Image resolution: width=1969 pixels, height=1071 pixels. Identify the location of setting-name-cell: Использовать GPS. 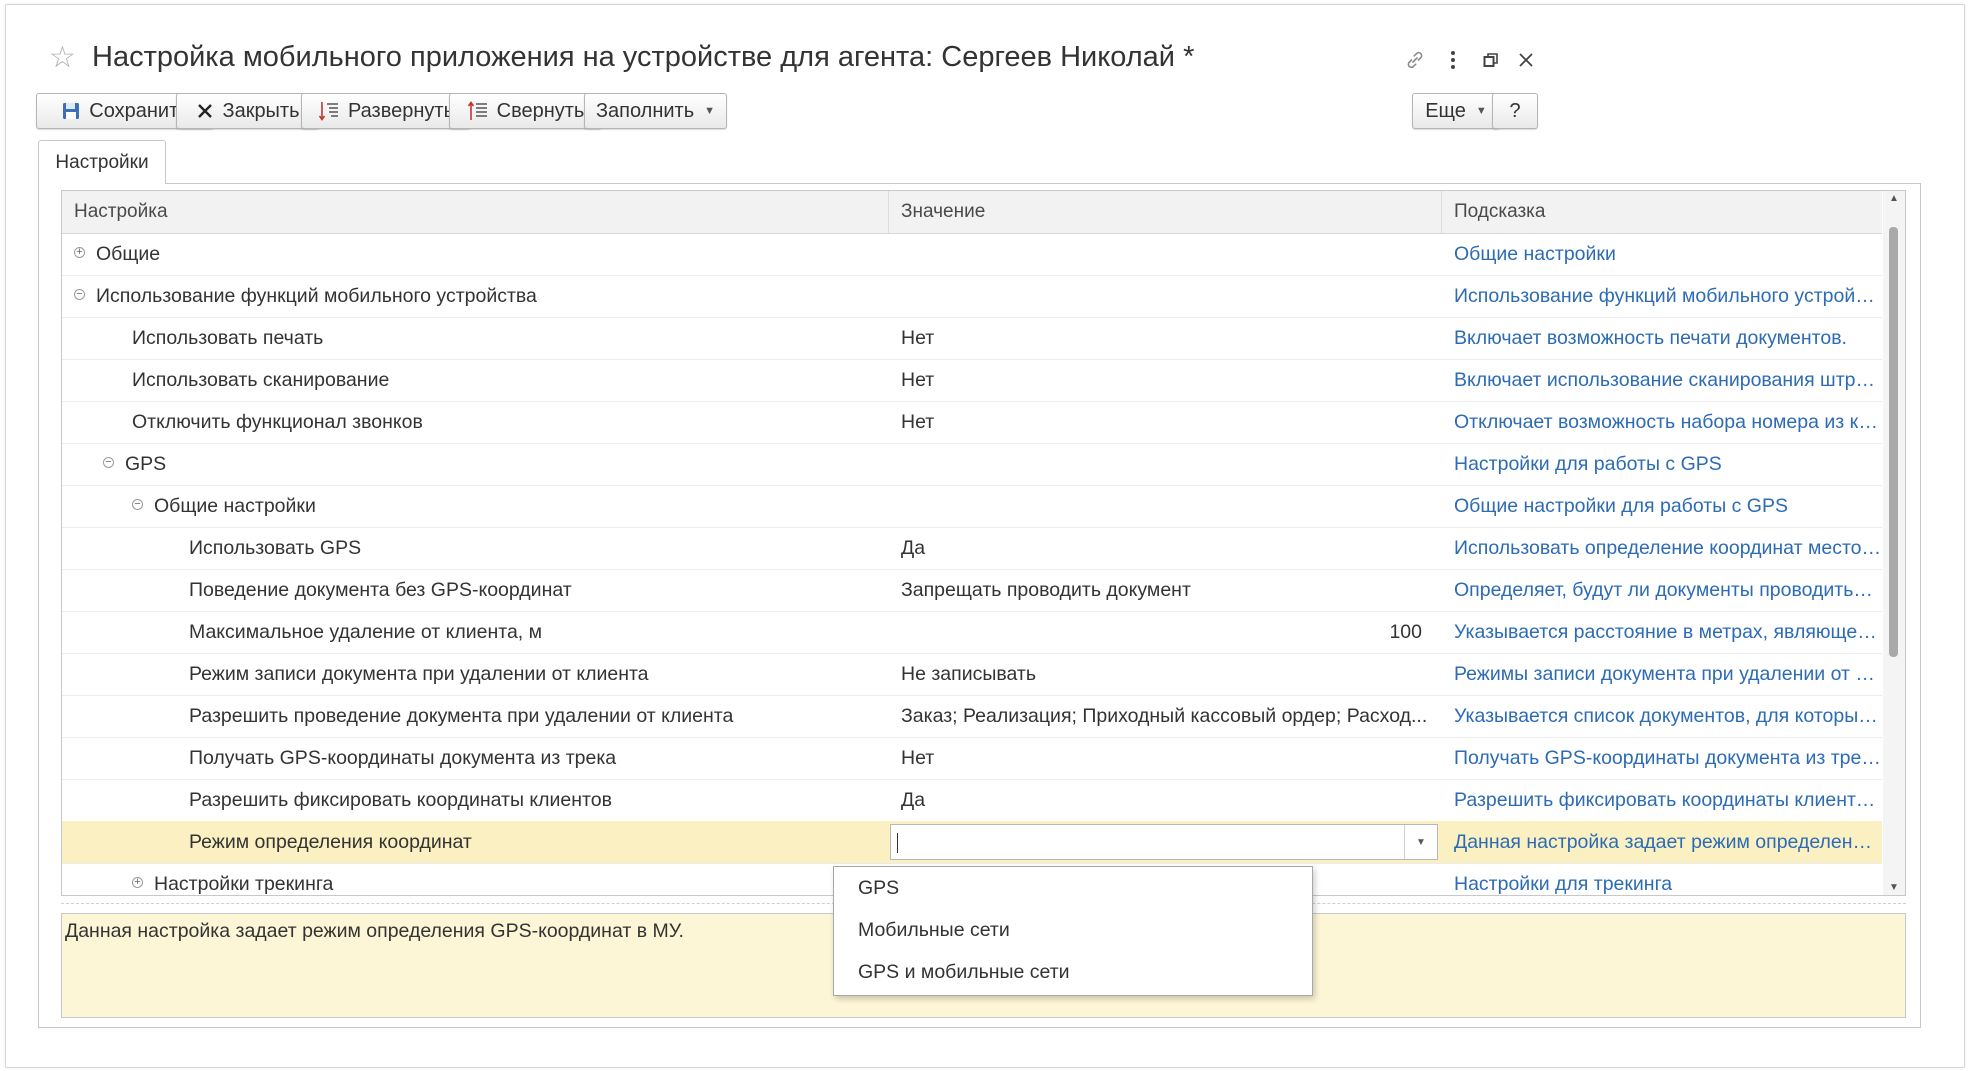
(473, 548).